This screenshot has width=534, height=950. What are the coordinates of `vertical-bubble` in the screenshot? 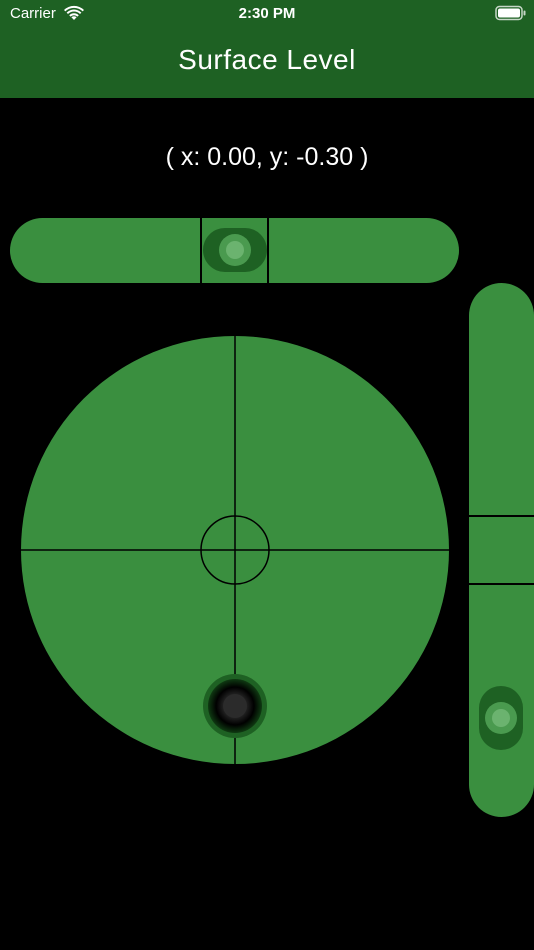 It's located at (501, 718).